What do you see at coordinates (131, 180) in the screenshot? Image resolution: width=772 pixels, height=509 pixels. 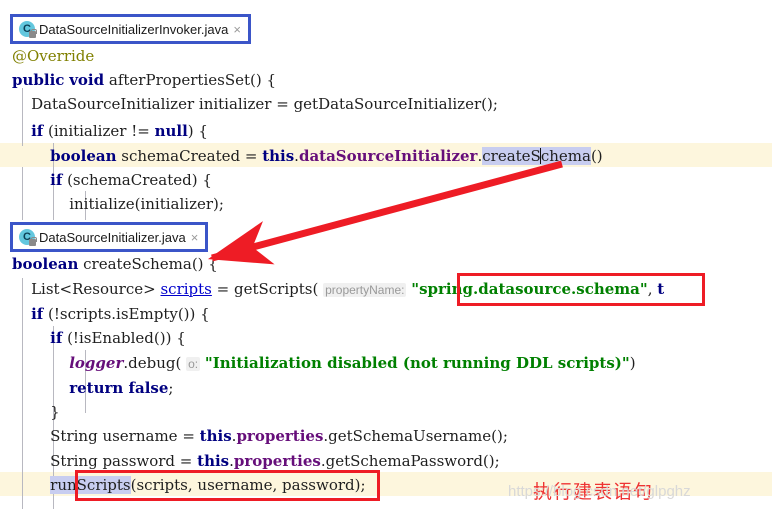 I see `code-line: if (schemaCreated) {` at bounding box center [131, 180].